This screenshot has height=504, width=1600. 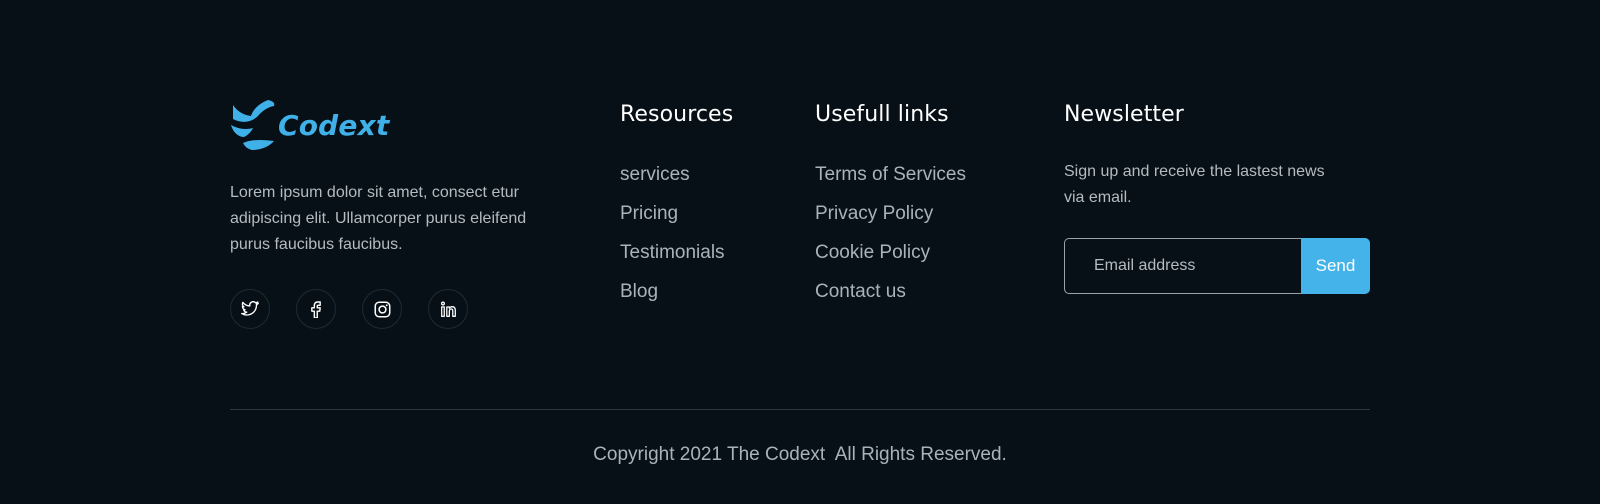 I want to click on linkedin-icon, so click(x=448, y=309).